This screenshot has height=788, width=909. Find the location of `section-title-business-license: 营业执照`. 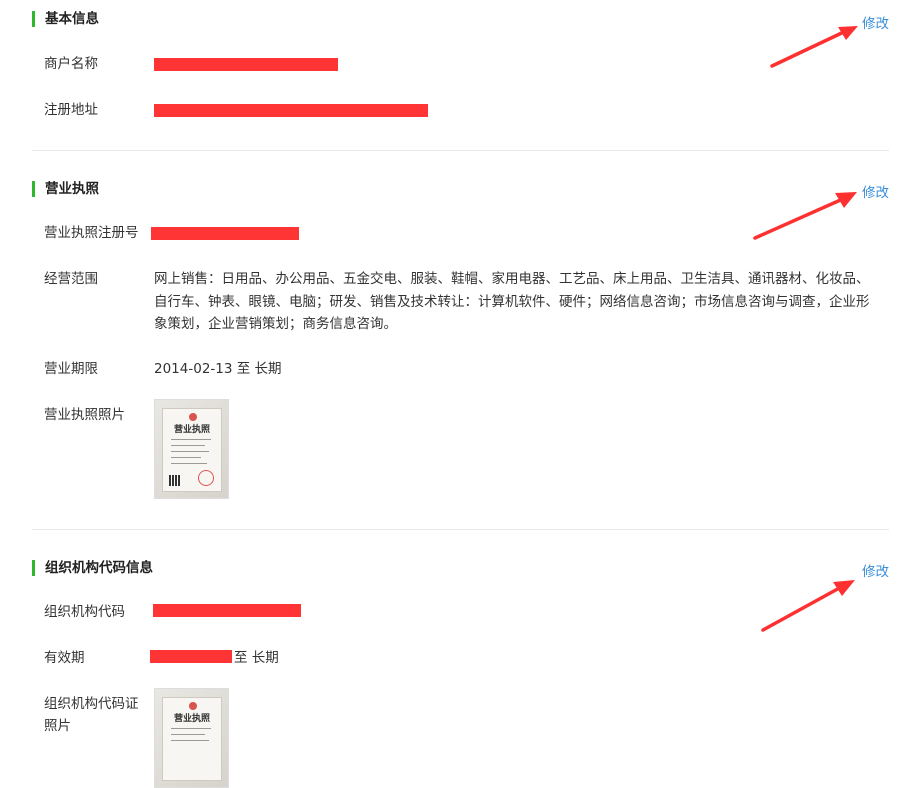

section-title-business-license: 营业执照 is located at coordinates (65, 189).